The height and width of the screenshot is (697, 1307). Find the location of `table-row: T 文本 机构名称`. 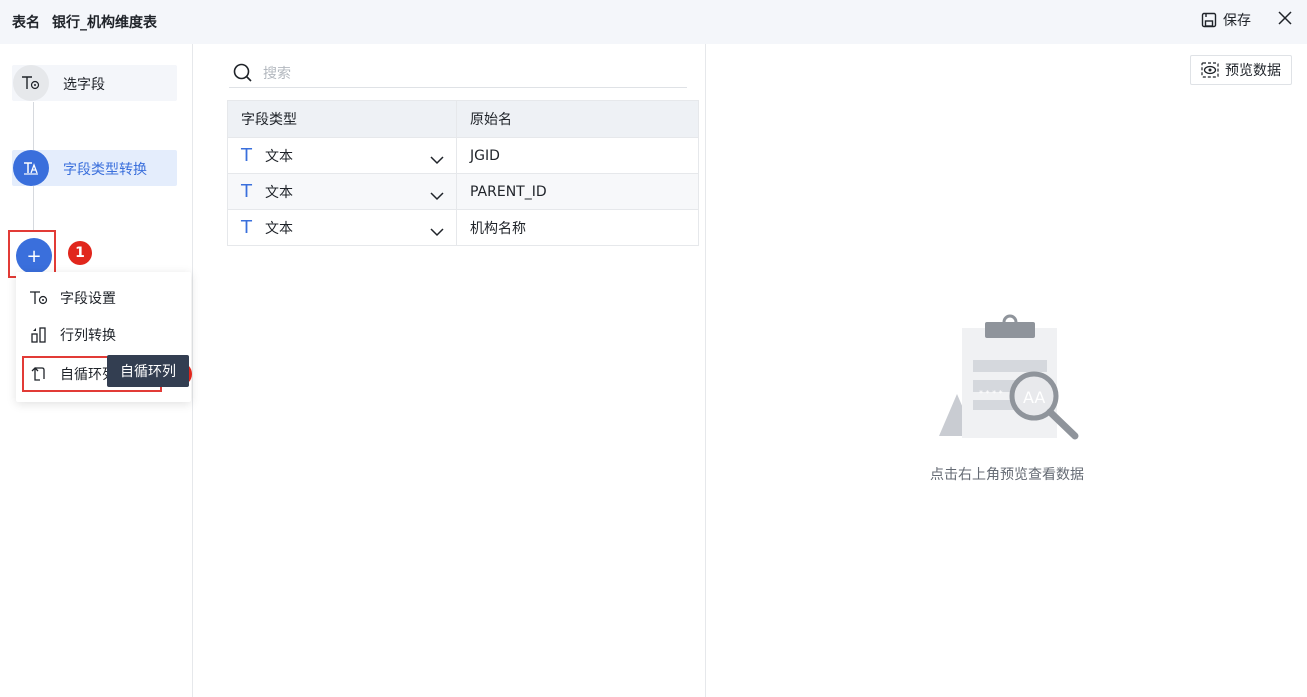

table-row: T 文本 机构名称 is located at coordinates (463, 227).